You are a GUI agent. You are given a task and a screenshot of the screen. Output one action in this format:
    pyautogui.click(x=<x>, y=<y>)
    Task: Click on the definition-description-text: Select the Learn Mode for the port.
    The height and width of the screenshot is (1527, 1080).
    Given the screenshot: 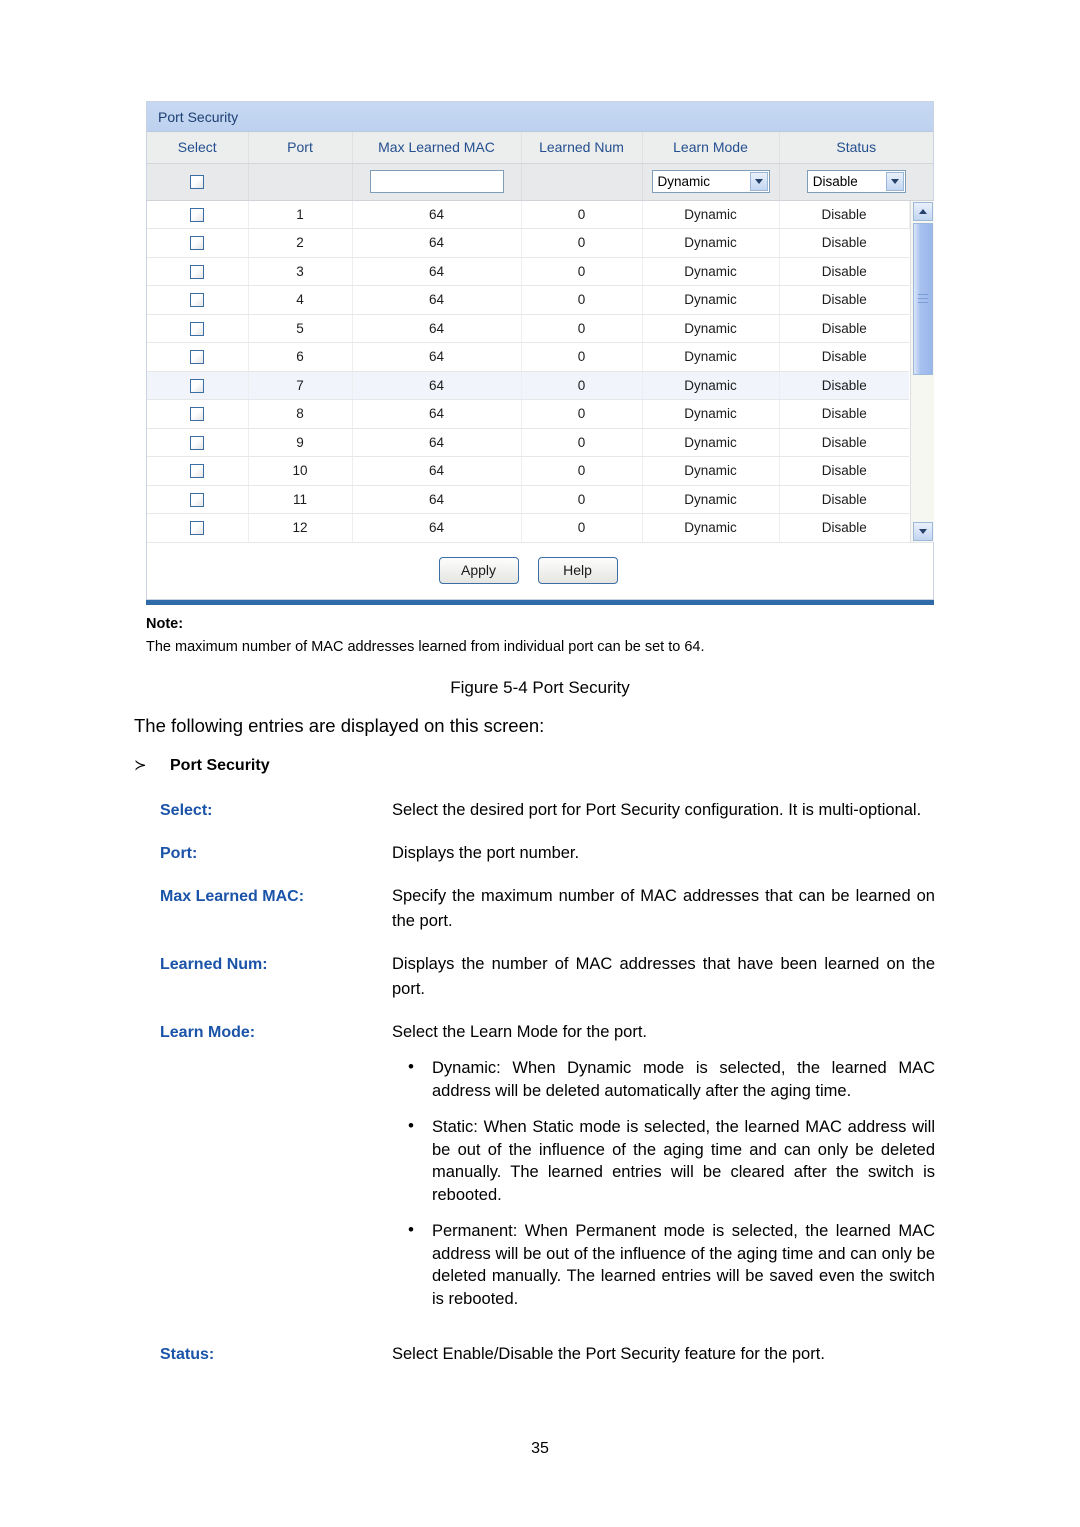 What is the action you would take?
    pyautogui.click(x=519, y=1032)
    